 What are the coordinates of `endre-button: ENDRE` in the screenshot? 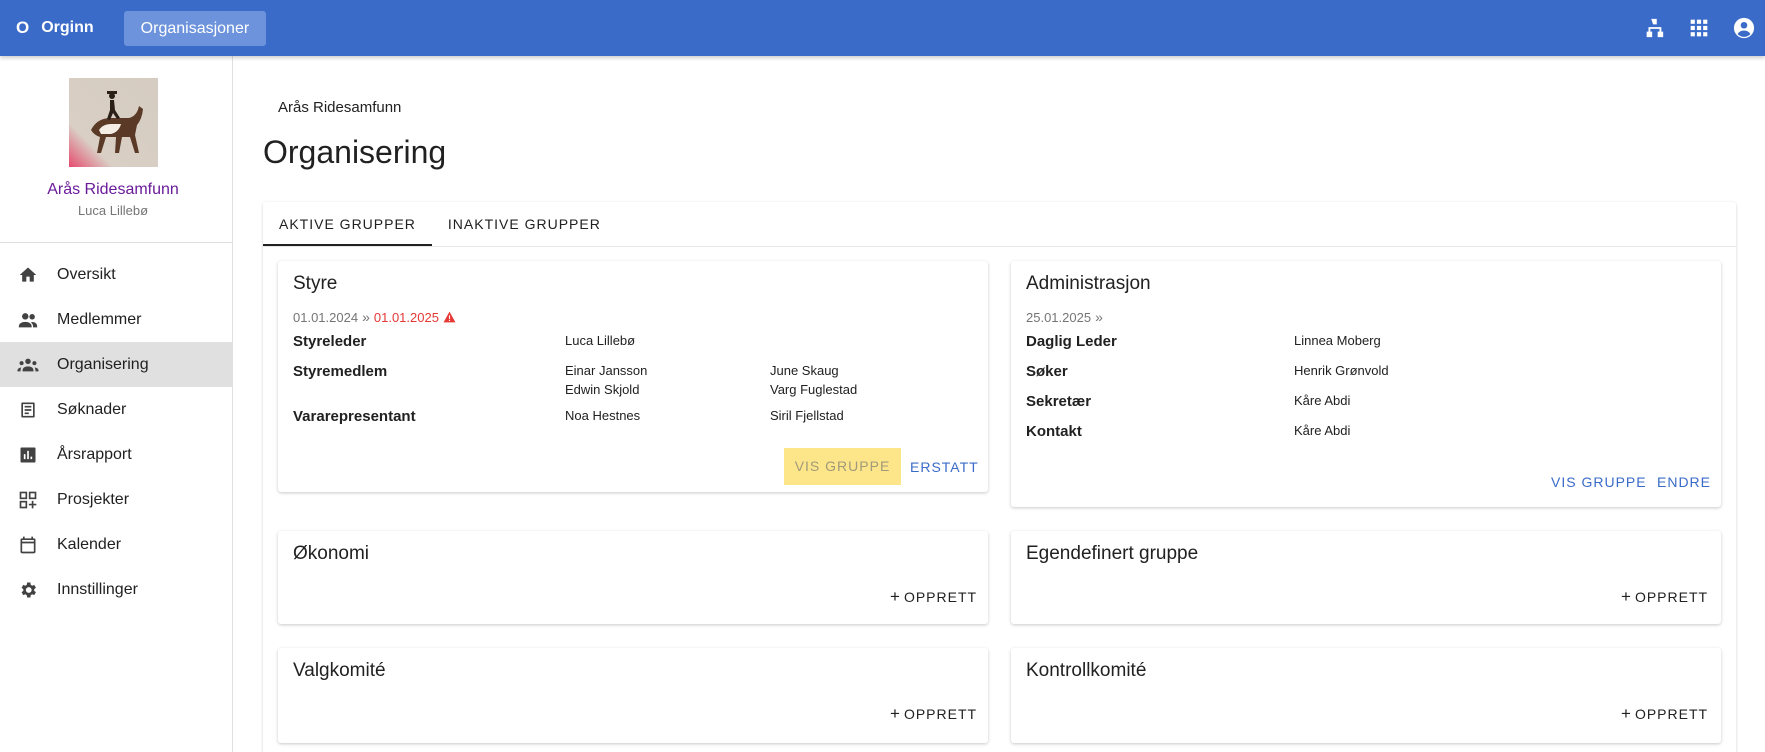 It's located at (1684, 482).